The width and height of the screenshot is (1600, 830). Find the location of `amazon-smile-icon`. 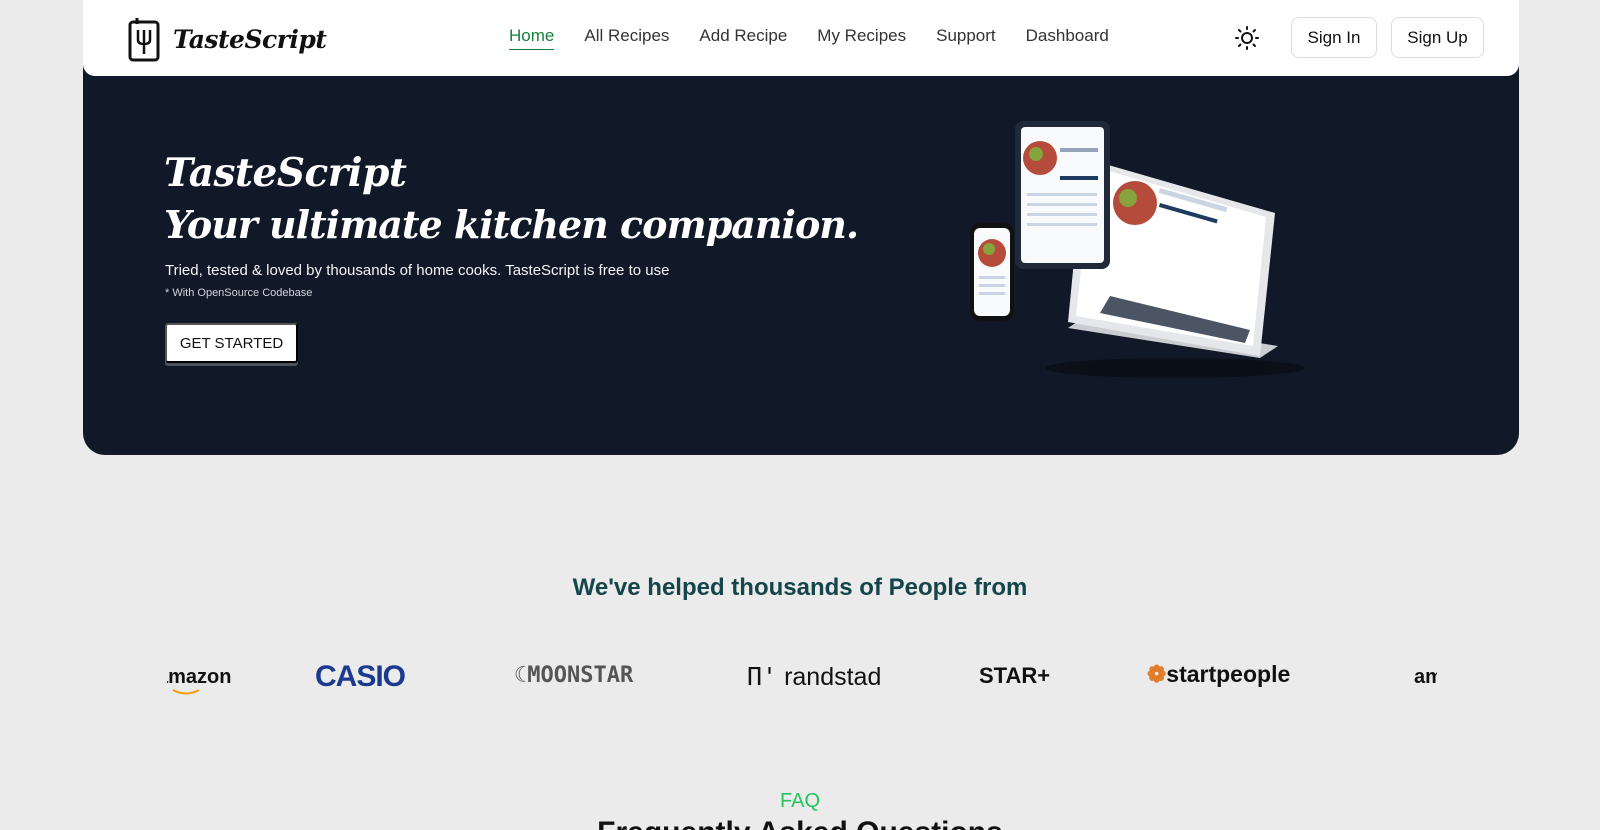

amazon-smile-icon is located at coordinates (186, 692).